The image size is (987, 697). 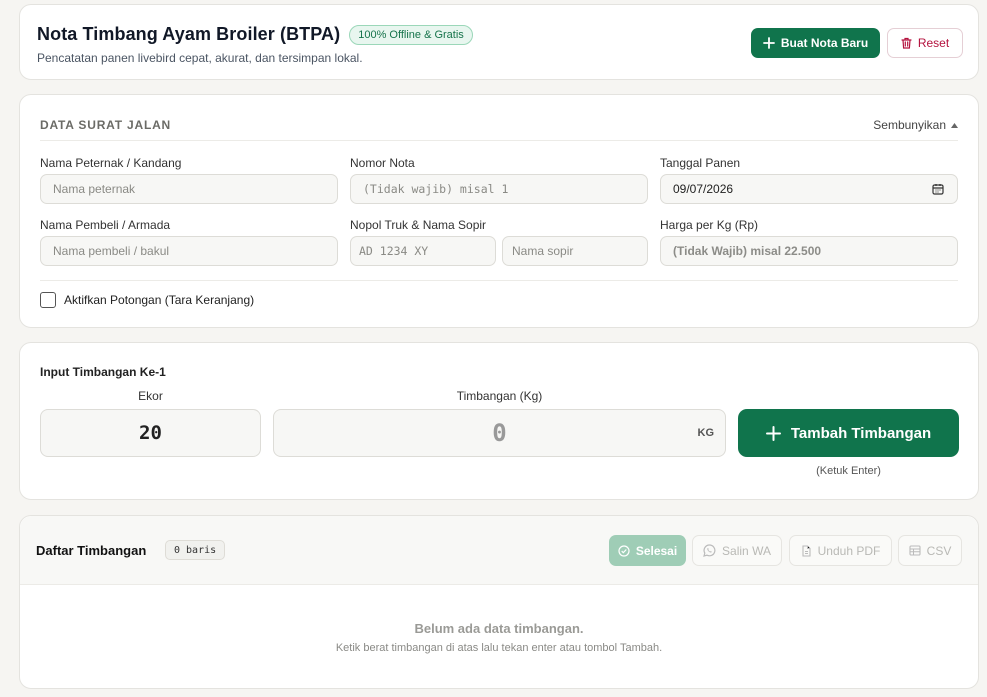 I want to click on toggle-label: Sembunyikan, so click(x=909, y=125).